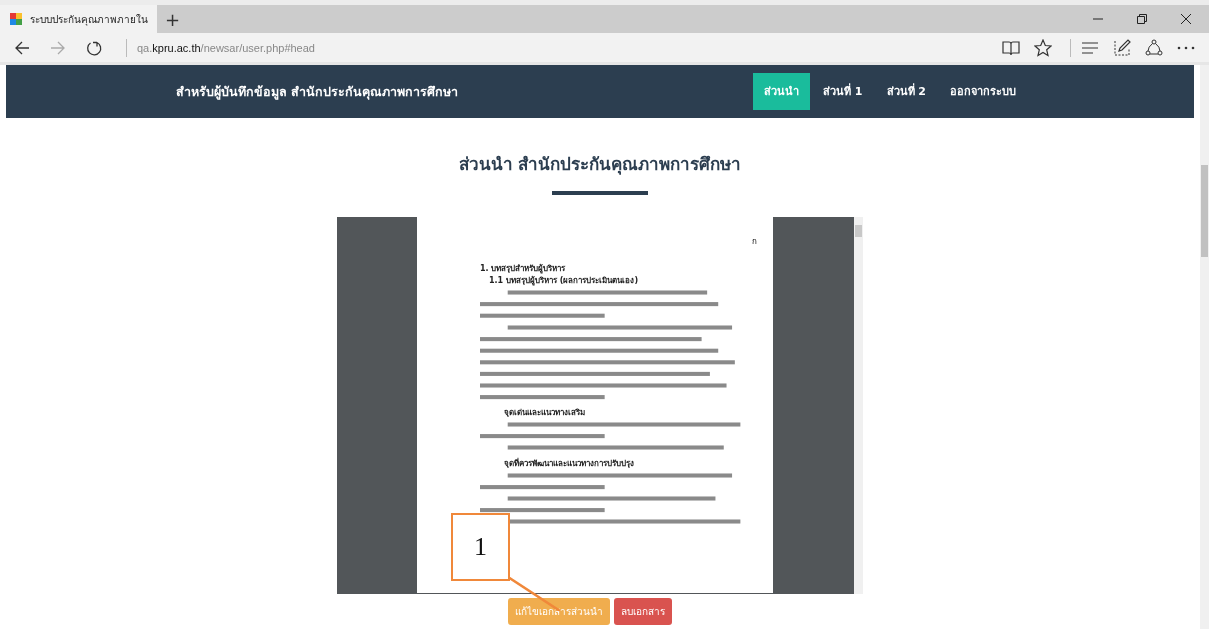  What do you see at coordinates (1186, 19) in the screenshot?
I see `close-icon` at bounding box center [1186, 19].